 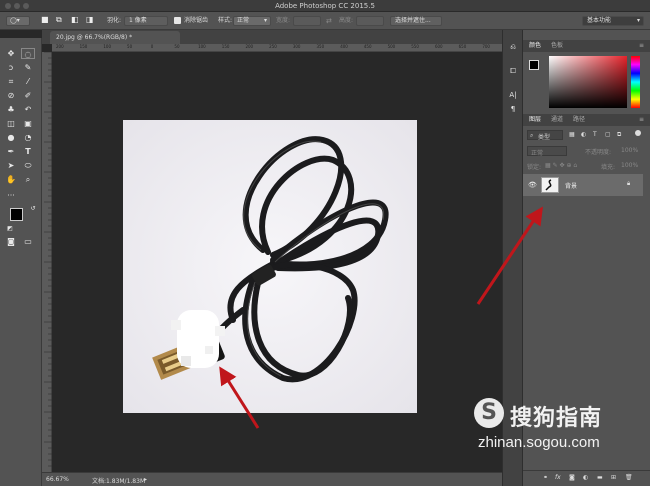 What do you see at coordinates (489, 413) in the screenshot?
I see `sogou-logo-icon: S` at bounding box center [489, 413].